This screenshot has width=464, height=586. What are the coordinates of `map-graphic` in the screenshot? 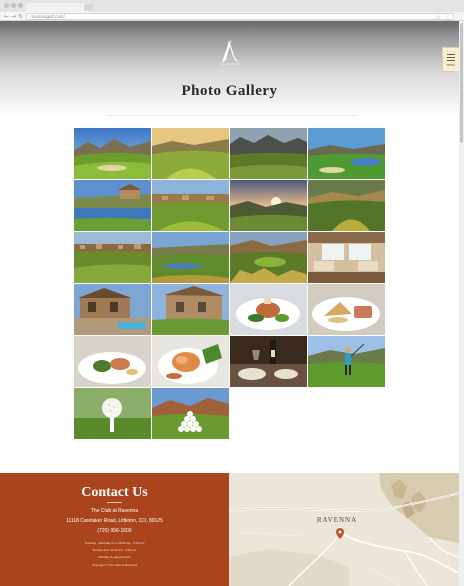 It's located at (344, 529).